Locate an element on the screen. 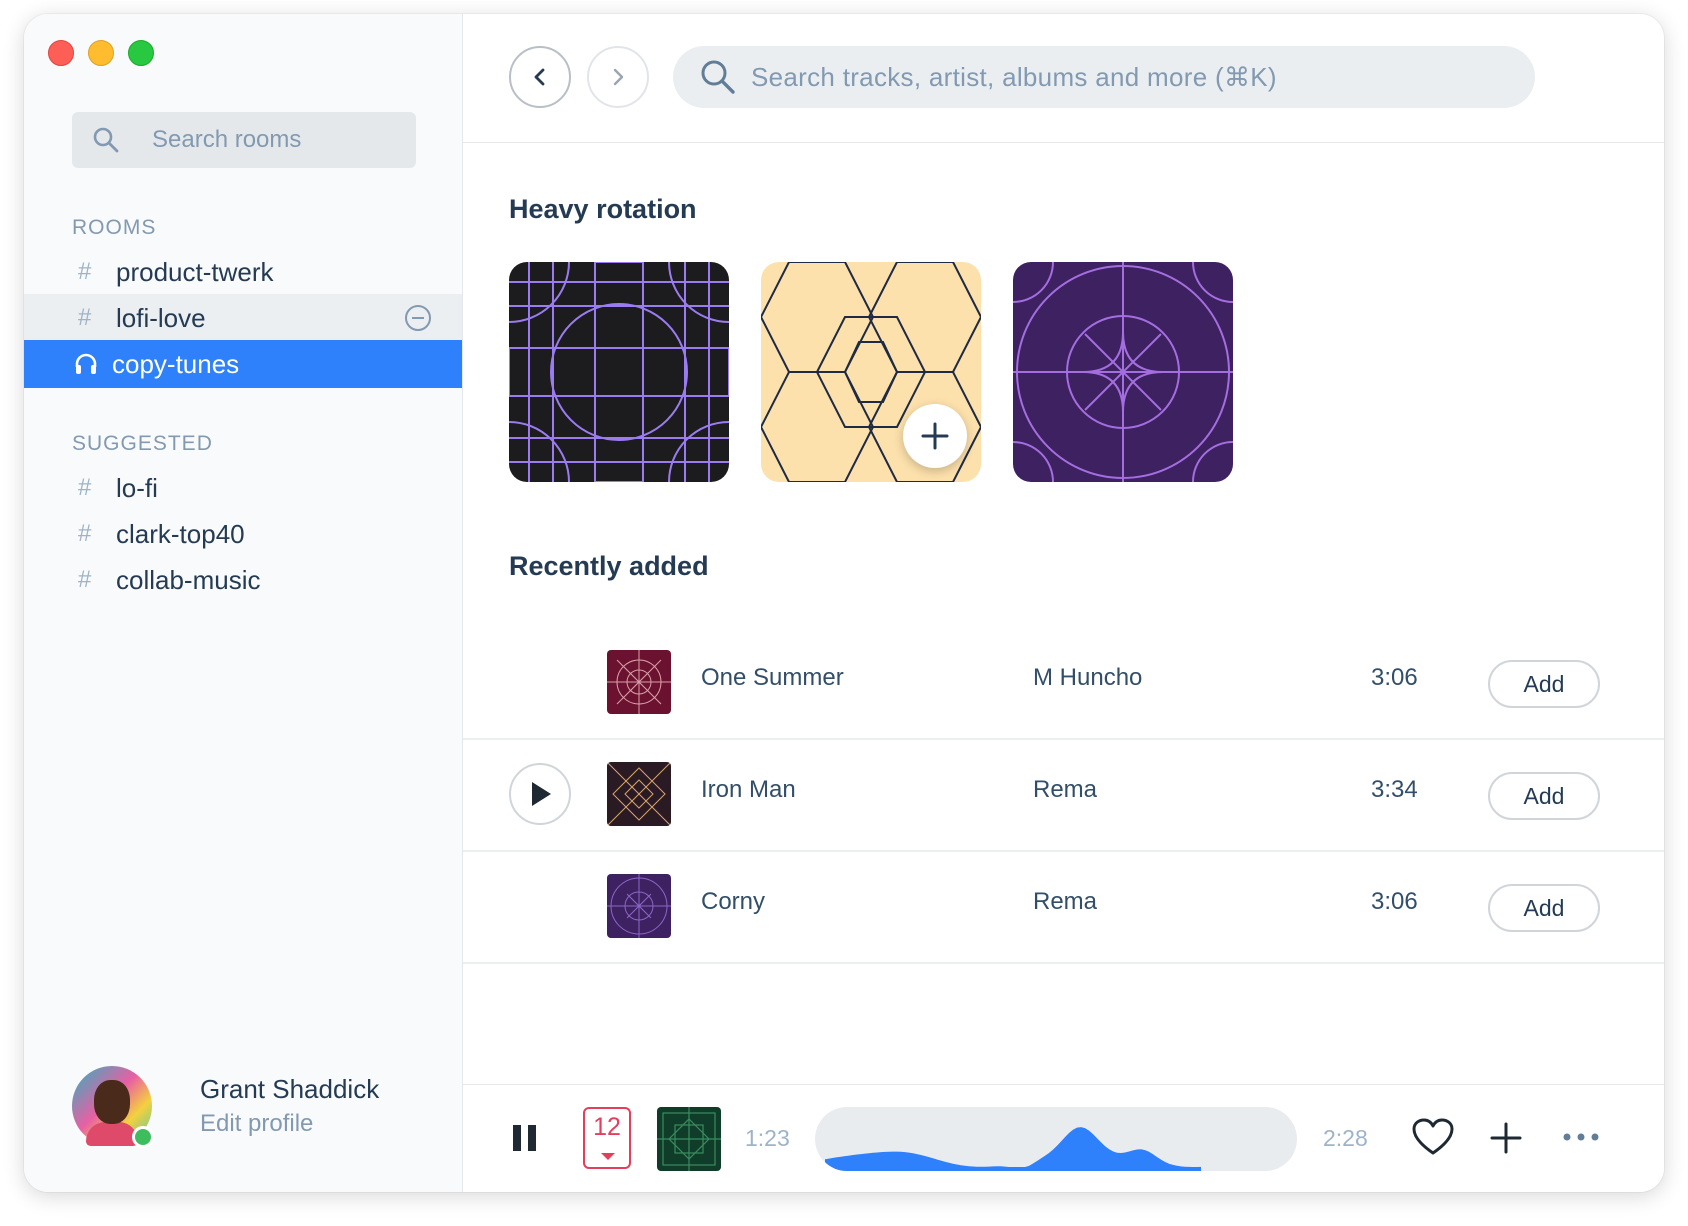  suggested-item-clark-top40: # clark-top40 is located at coordinates (243, 534).